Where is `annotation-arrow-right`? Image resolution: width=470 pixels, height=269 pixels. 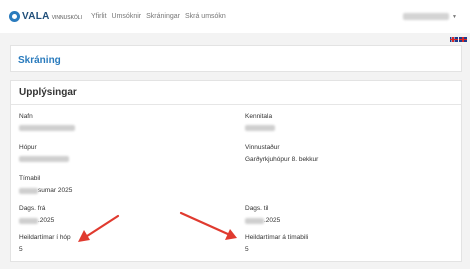 annotation-arrow-right is located at coordinates (208, 225).